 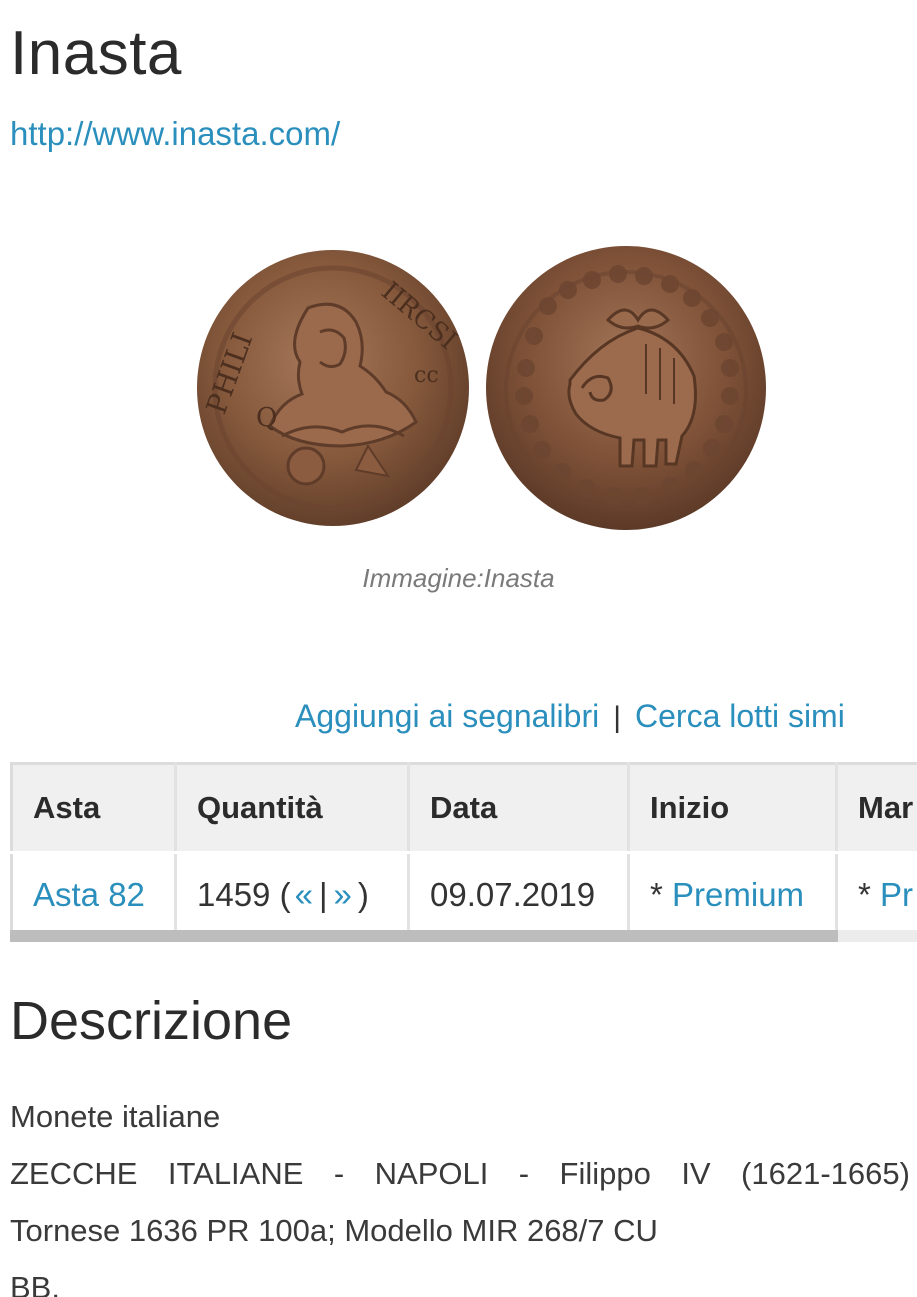 What do you see at coordinates (74, 1173) in the screenshot?
I see `desc-word: ZECCHE` at bounding box center [74, 1173].